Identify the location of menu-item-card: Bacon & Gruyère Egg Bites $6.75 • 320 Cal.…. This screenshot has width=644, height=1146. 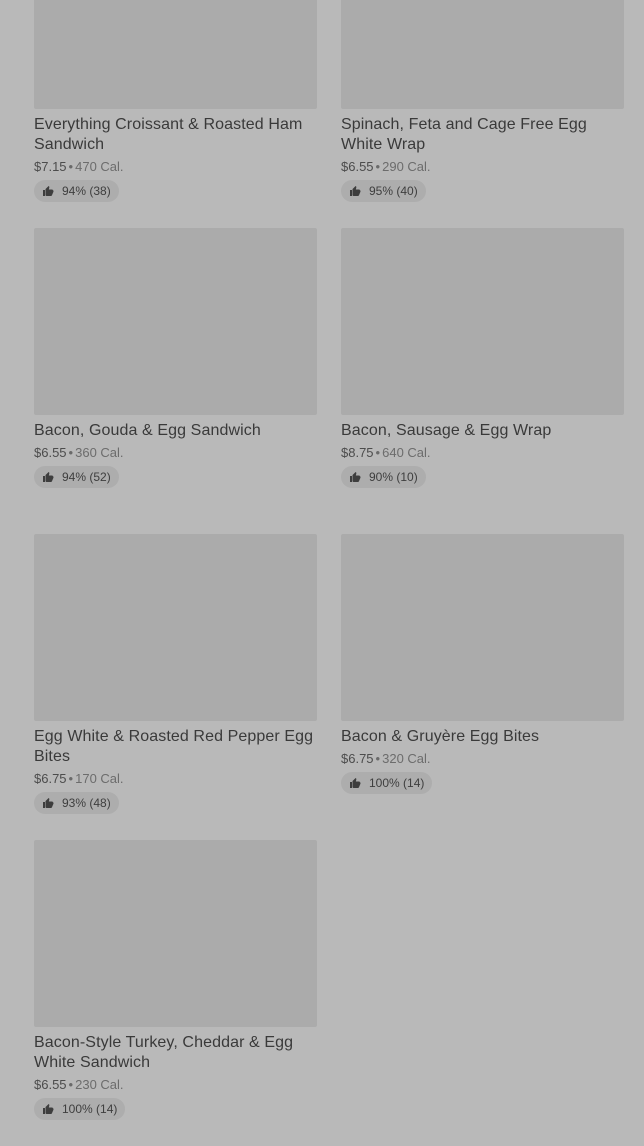
(482, 687).